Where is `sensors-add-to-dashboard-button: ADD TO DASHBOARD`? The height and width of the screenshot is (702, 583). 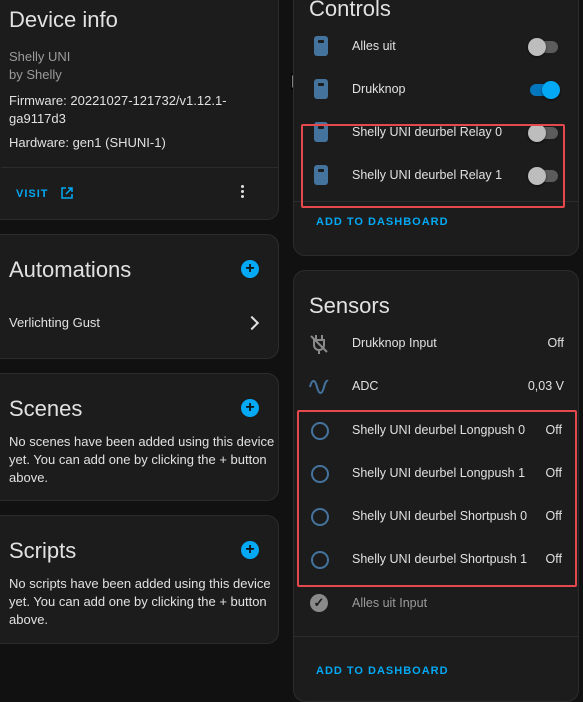
sensors-add-to-dashboard-button: ADD TO DASHBOARD is located at coordinates (382, 671).